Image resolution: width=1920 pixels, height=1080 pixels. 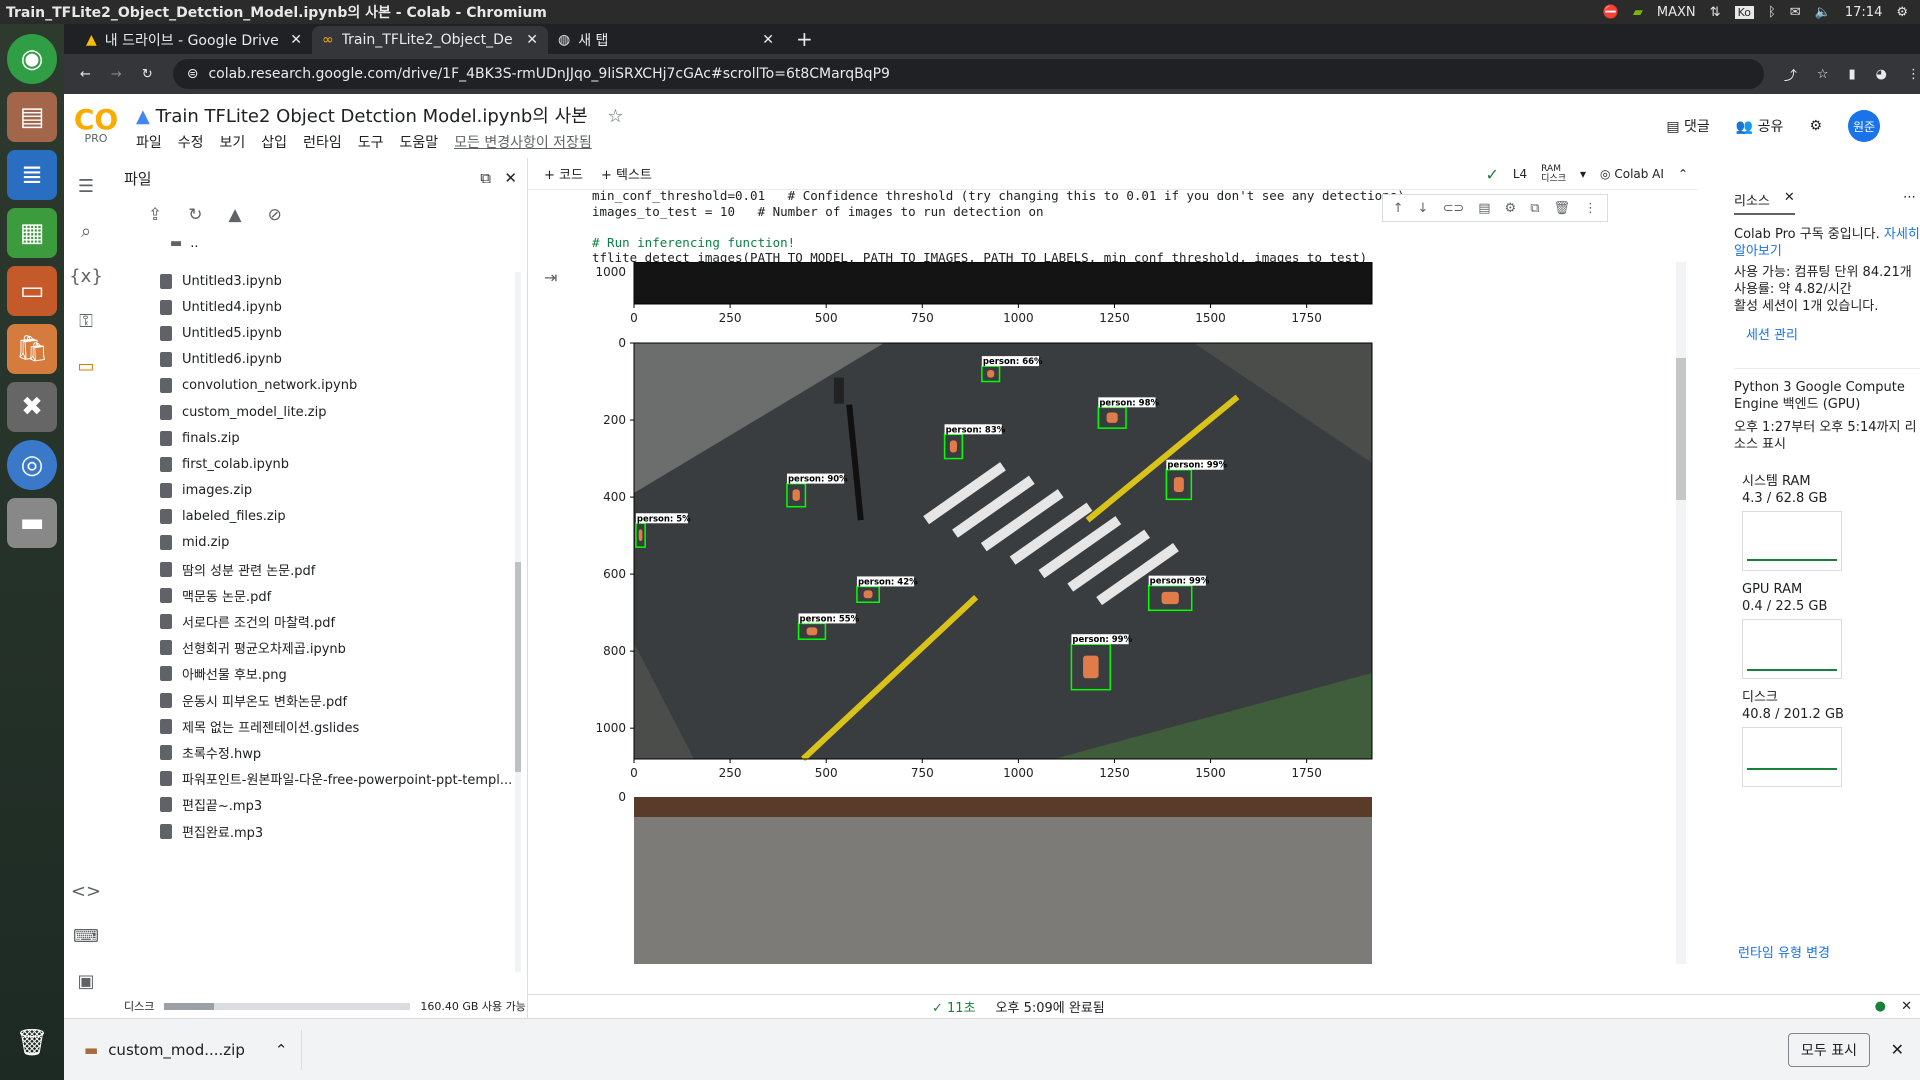 I want to click on file-item: labeled_files.zip, so click(x=310, y=517).